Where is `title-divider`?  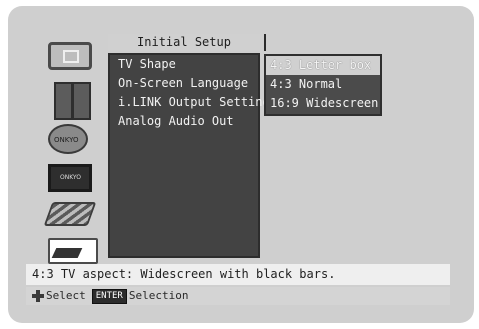
title-divider is located at coordinates (265, 42).